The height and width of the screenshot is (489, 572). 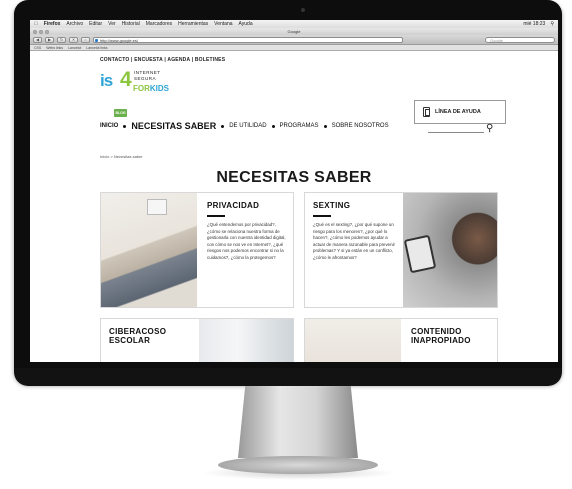 What do you see at coordinates (96, 48) in the screenshot?
I see `bookmark-item: Lancelot links` at bounding box center [96, 48].